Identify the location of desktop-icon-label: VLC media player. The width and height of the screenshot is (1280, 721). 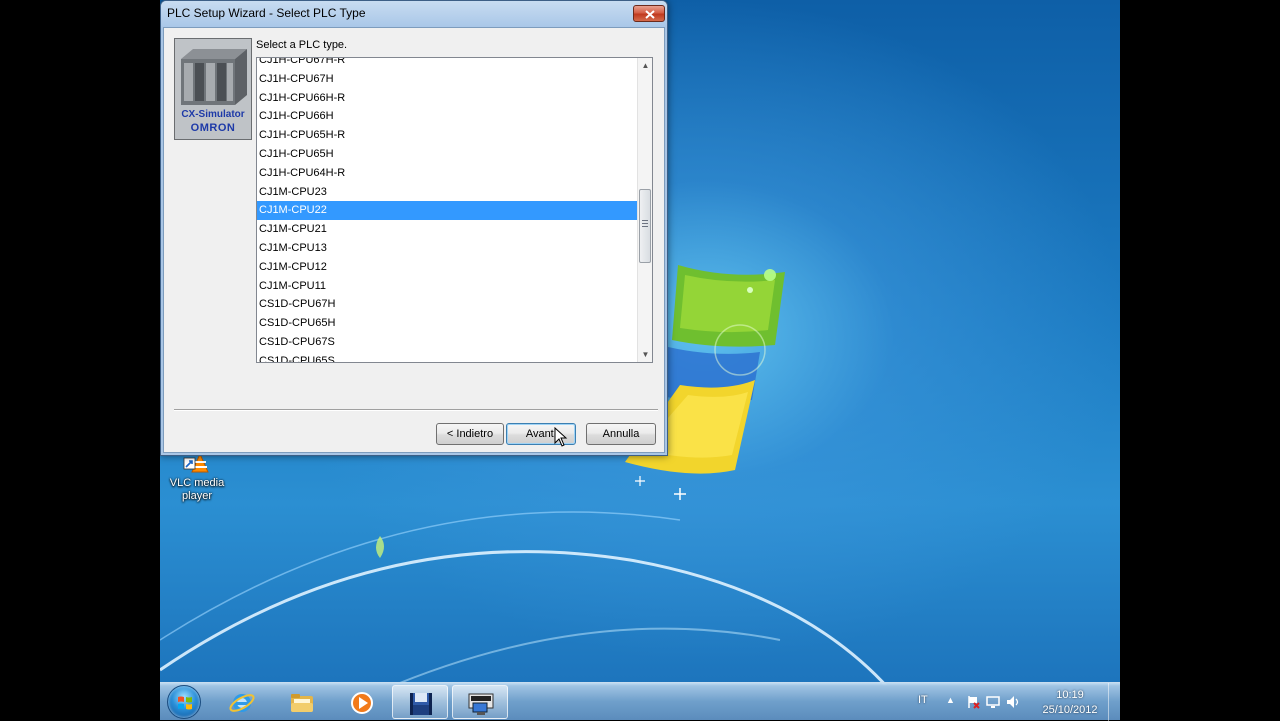
(197, 489).